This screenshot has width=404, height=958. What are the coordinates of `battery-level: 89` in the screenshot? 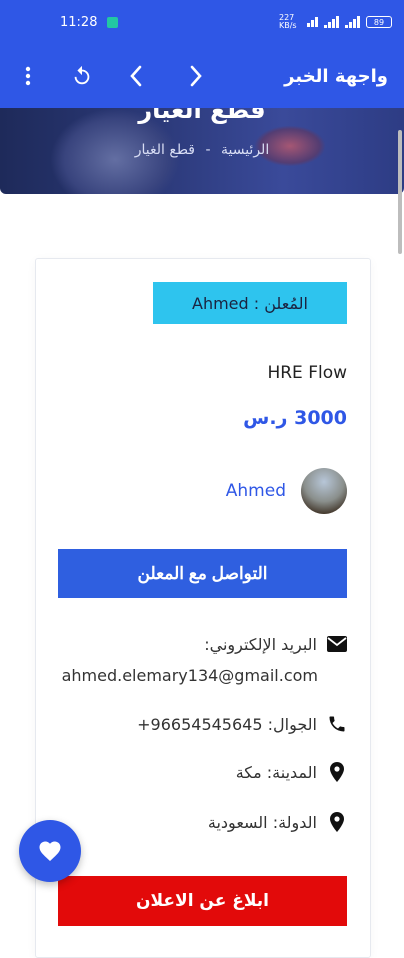 It's located at (379, 22).